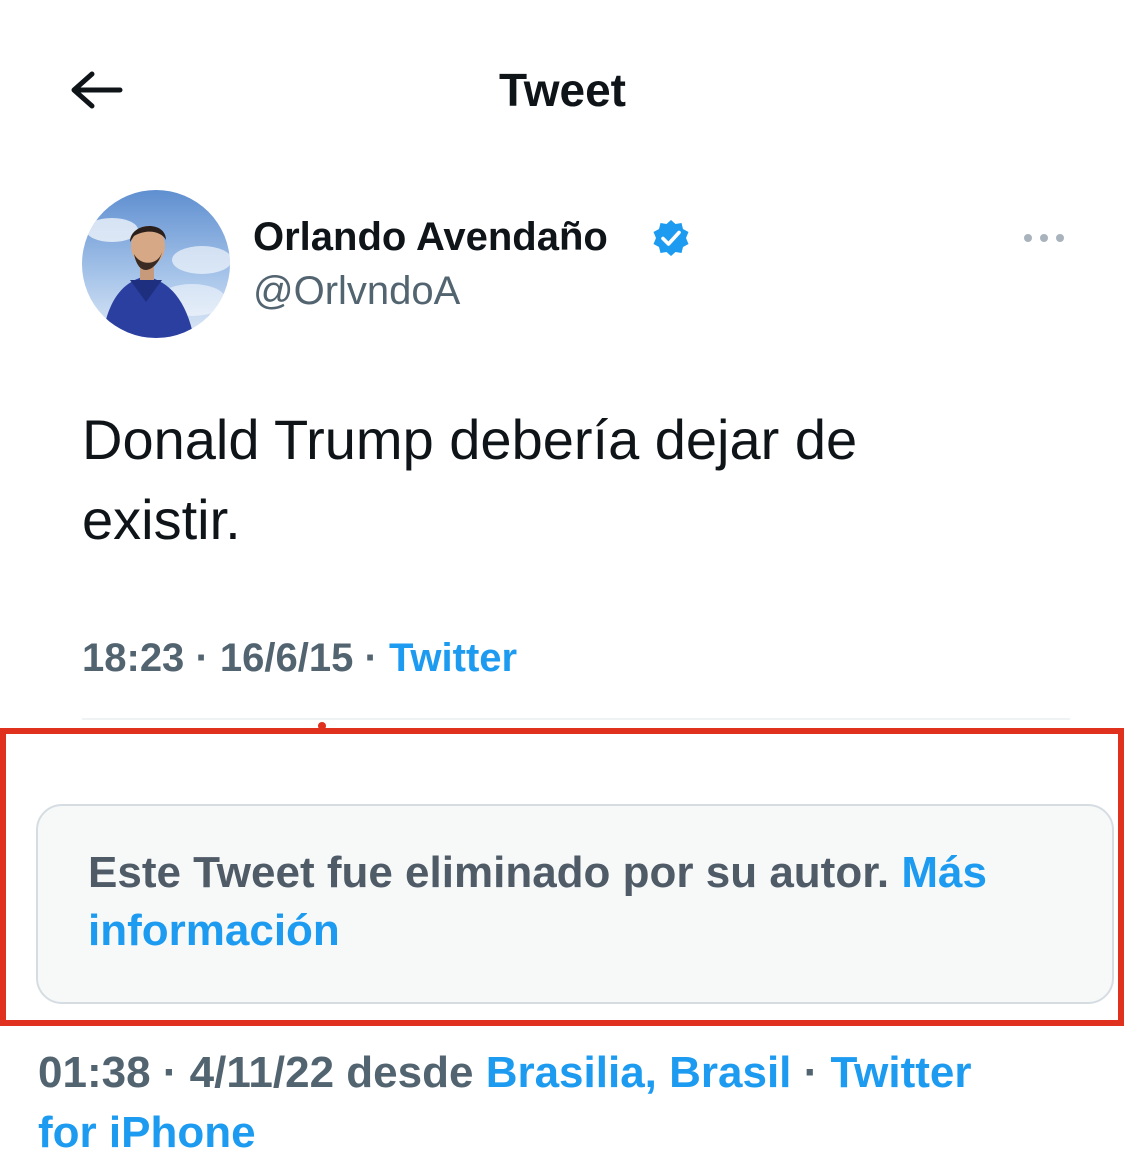 The width and height of the screenshot is (1125, 1162). Describe the element at coordinates (470, 479) in the screenshot. I see `tweet-text: Donald Trump debería dejar de existir.` at that location.